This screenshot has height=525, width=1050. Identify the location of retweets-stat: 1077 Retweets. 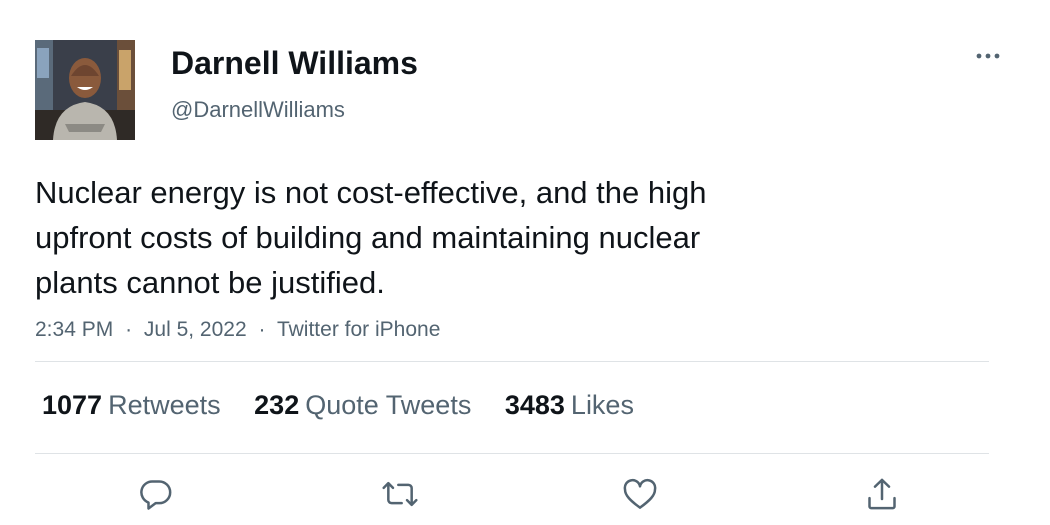
(131, 405).